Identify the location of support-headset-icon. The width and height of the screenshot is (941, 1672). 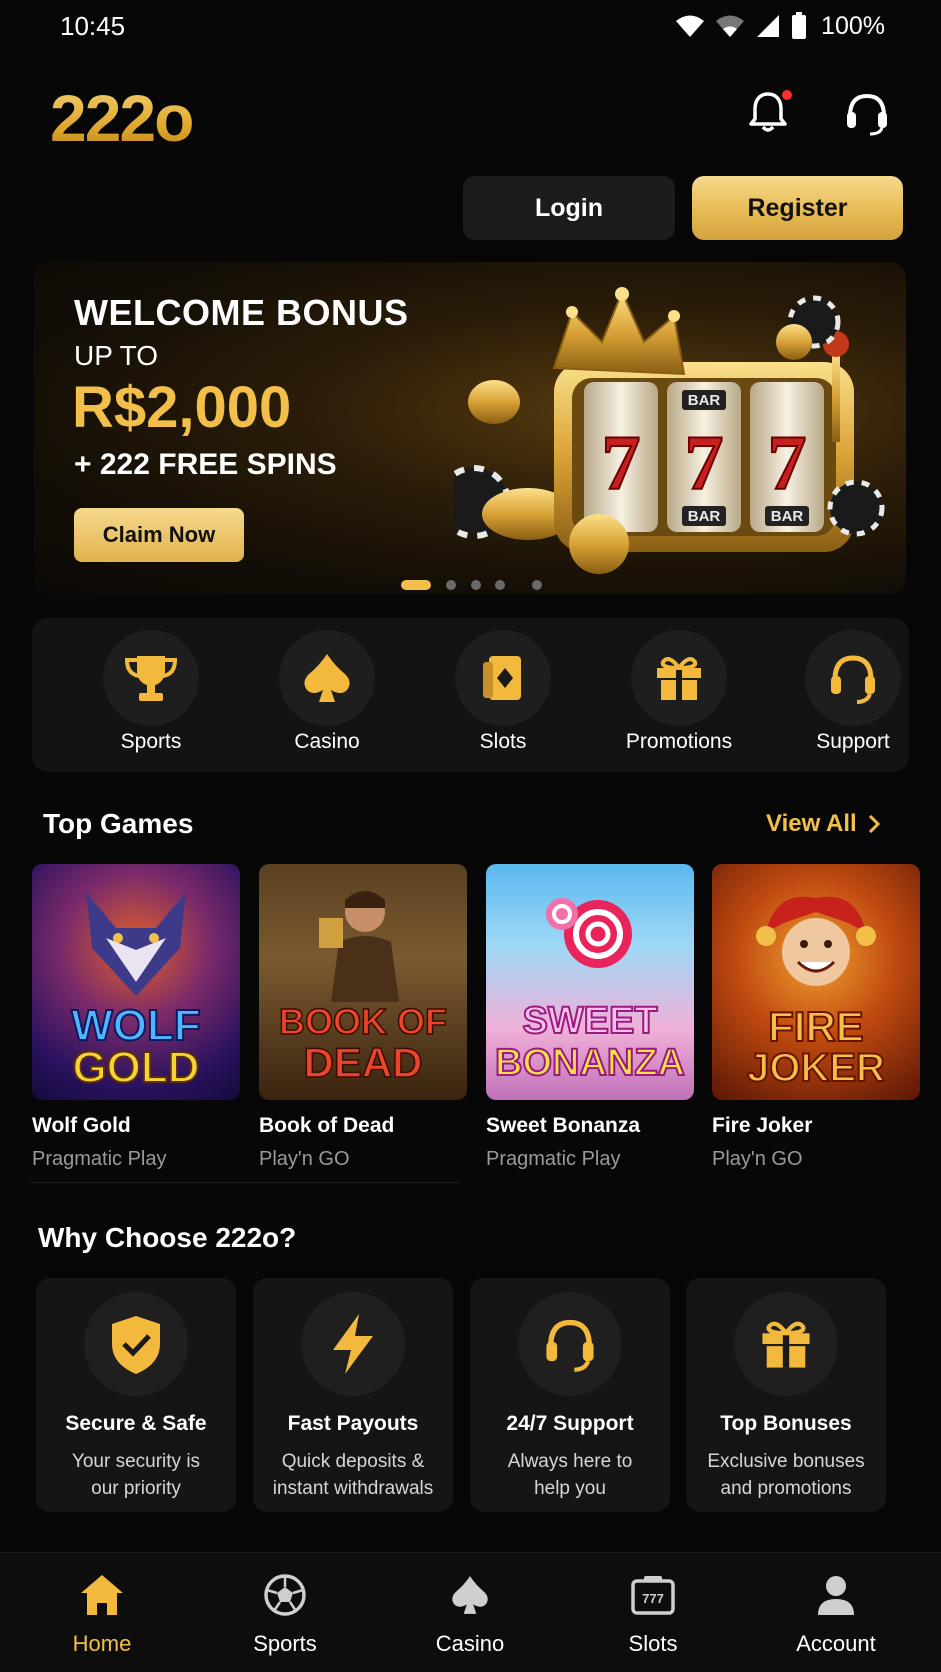
(867, 113).